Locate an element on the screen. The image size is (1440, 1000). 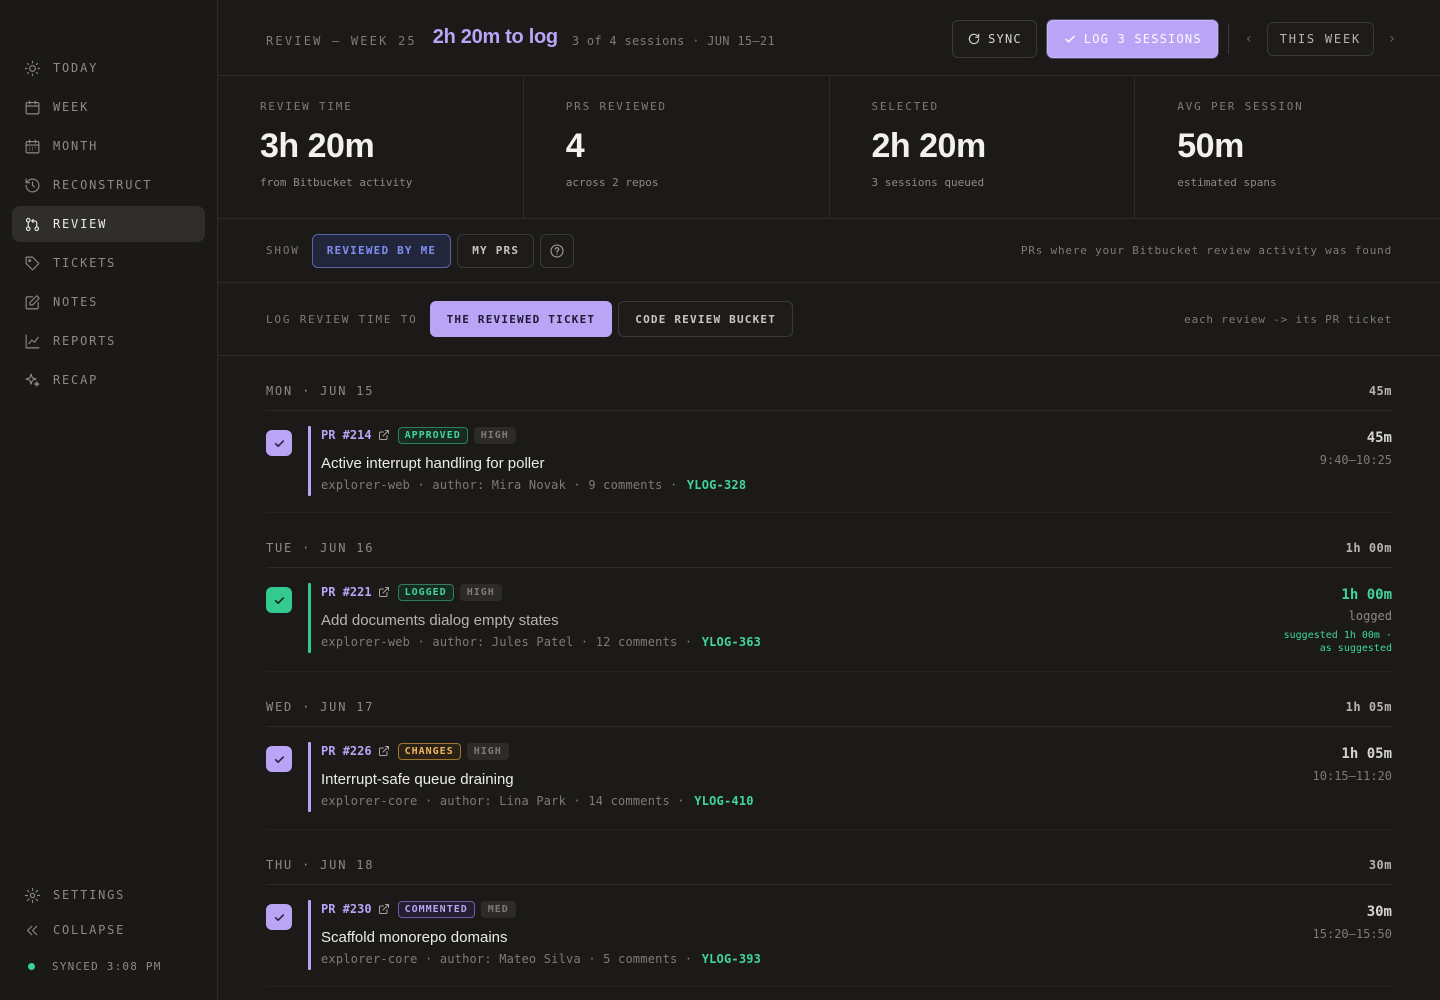
filter-help-button is located at coordinates (557, 250).